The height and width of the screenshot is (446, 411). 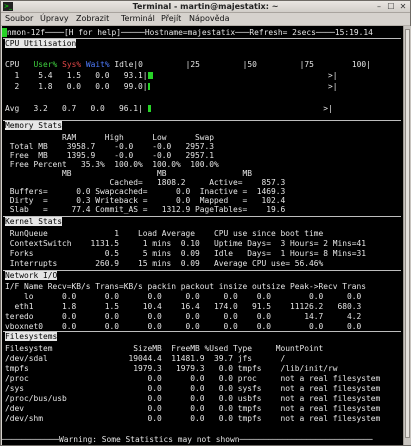 I want to click on memory-line: Free Percent 35.3% 100.0% 100.0% 100.0%, so click(x=112, y=164).